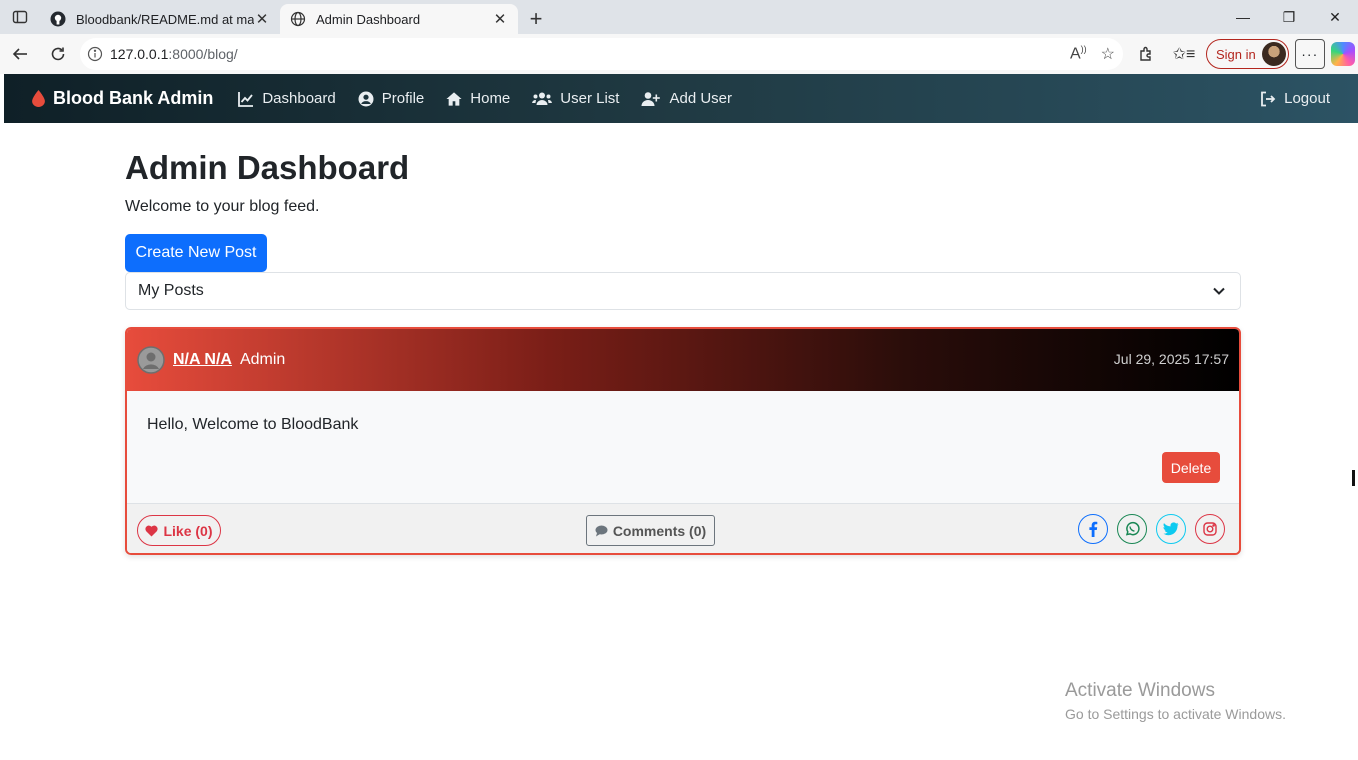 This screenshot has width=1358, height=760. I want to click on chevron-down-icon, so click(1219, 291).